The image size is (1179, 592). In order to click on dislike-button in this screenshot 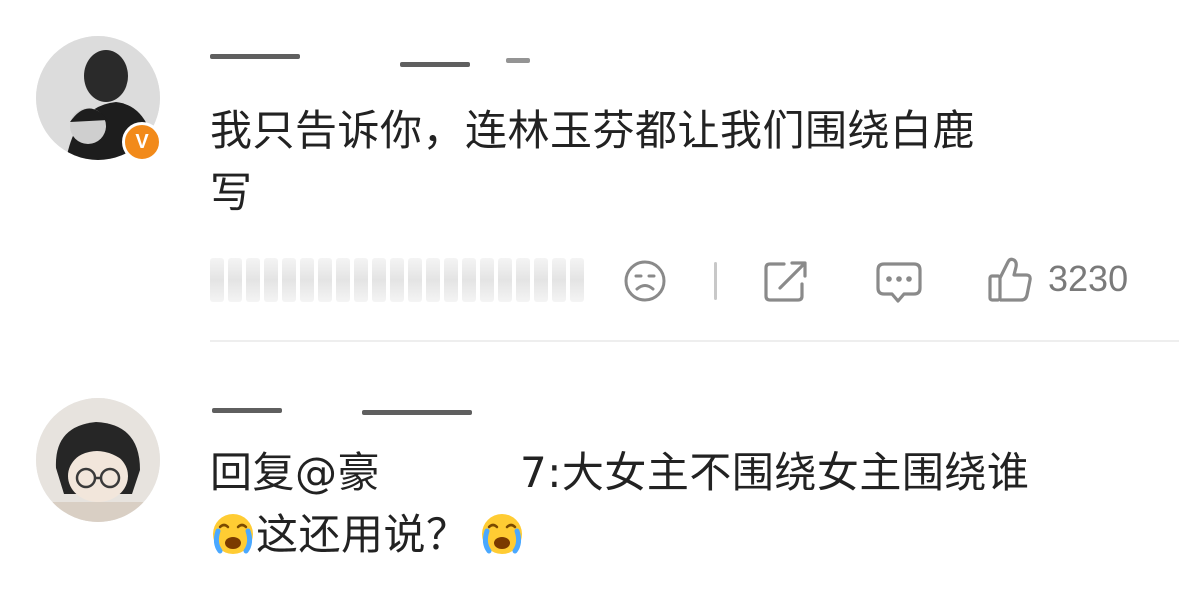, I will do `click(645, 281)`.